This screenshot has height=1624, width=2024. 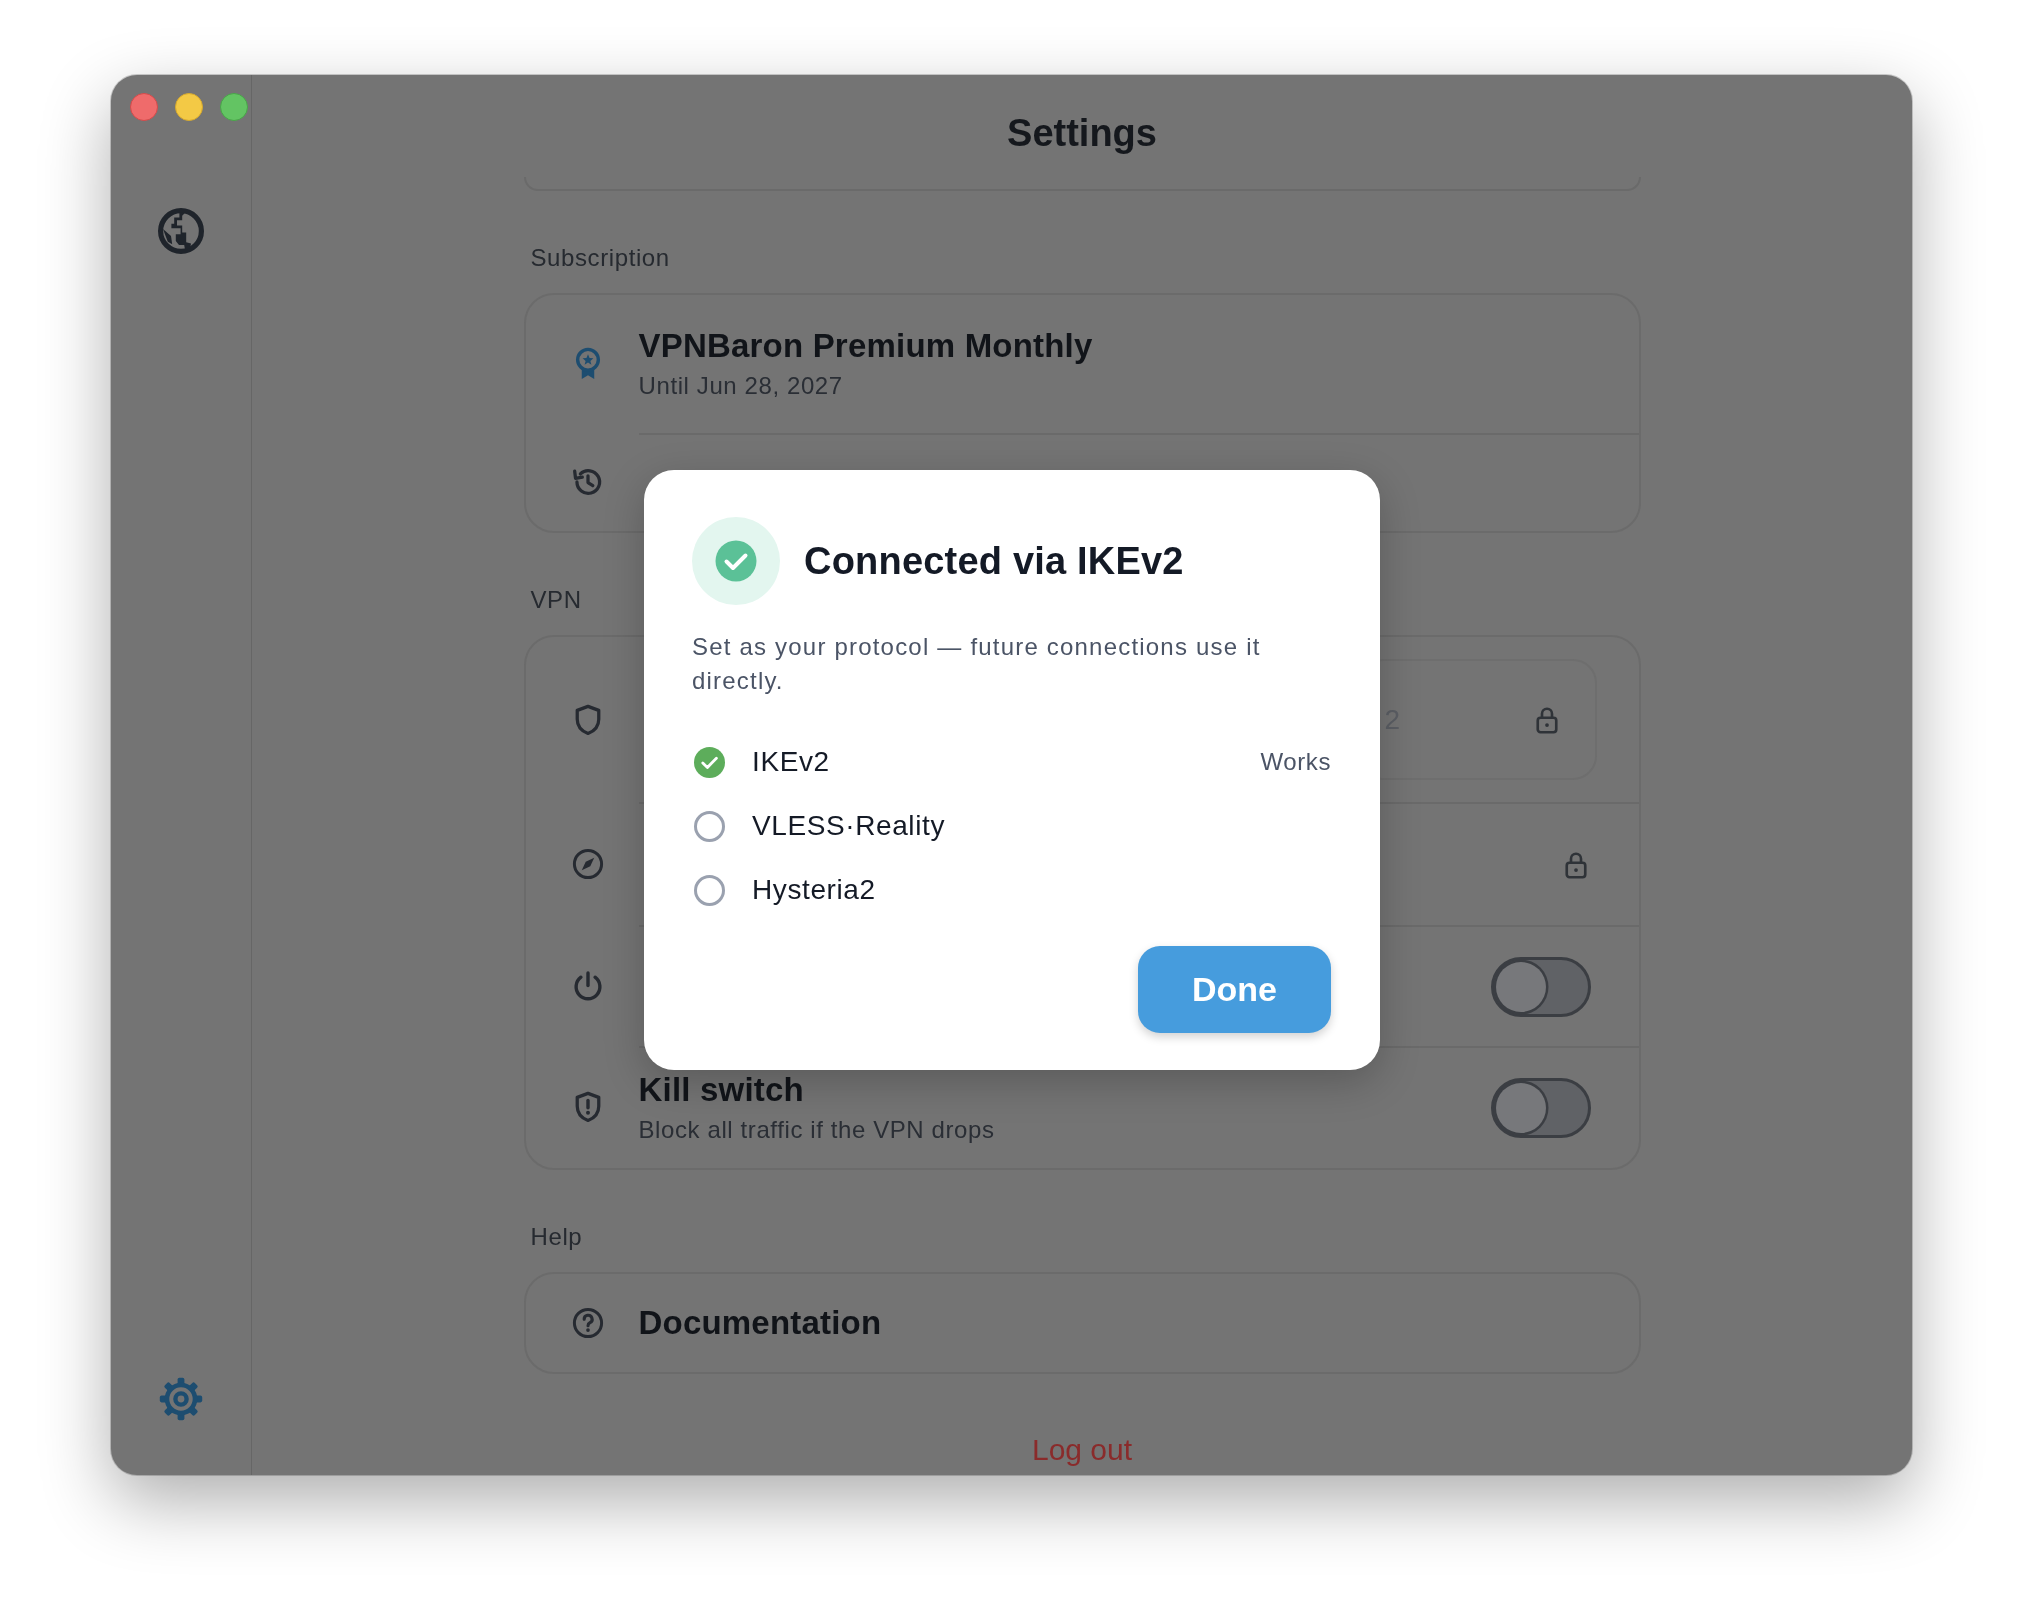 I want to click on dialog-title: Connected via IKEv2, so click(x=994, y=561).